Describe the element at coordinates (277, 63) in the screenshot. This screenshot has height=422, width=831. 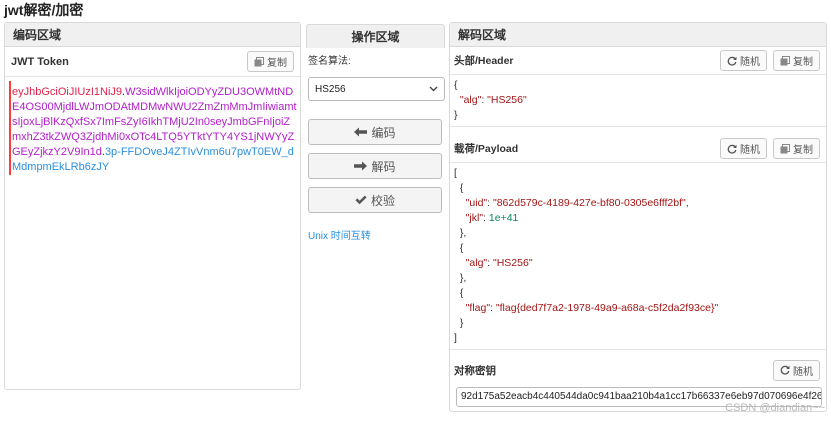
I see `copy-token-label: 复制` at that location.